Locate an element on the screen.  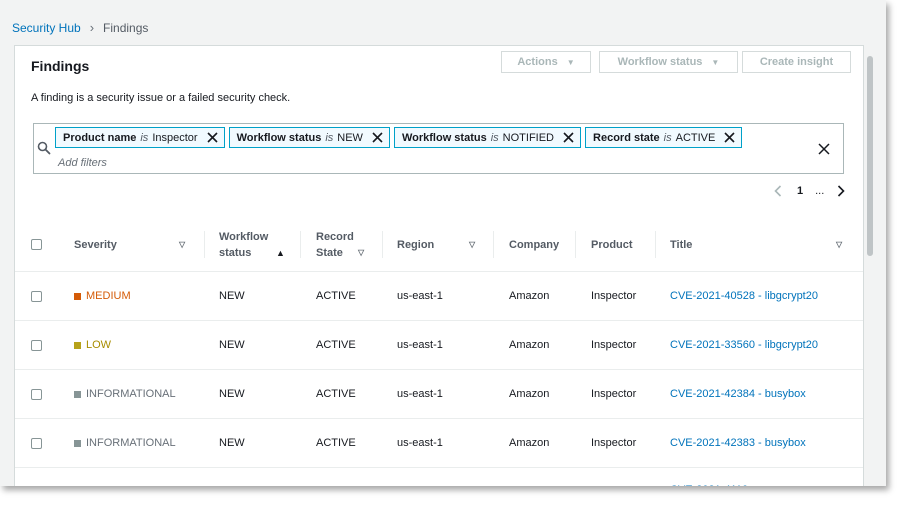
table-row: CVE-2021-4110 is located at coordinates (439, 477).